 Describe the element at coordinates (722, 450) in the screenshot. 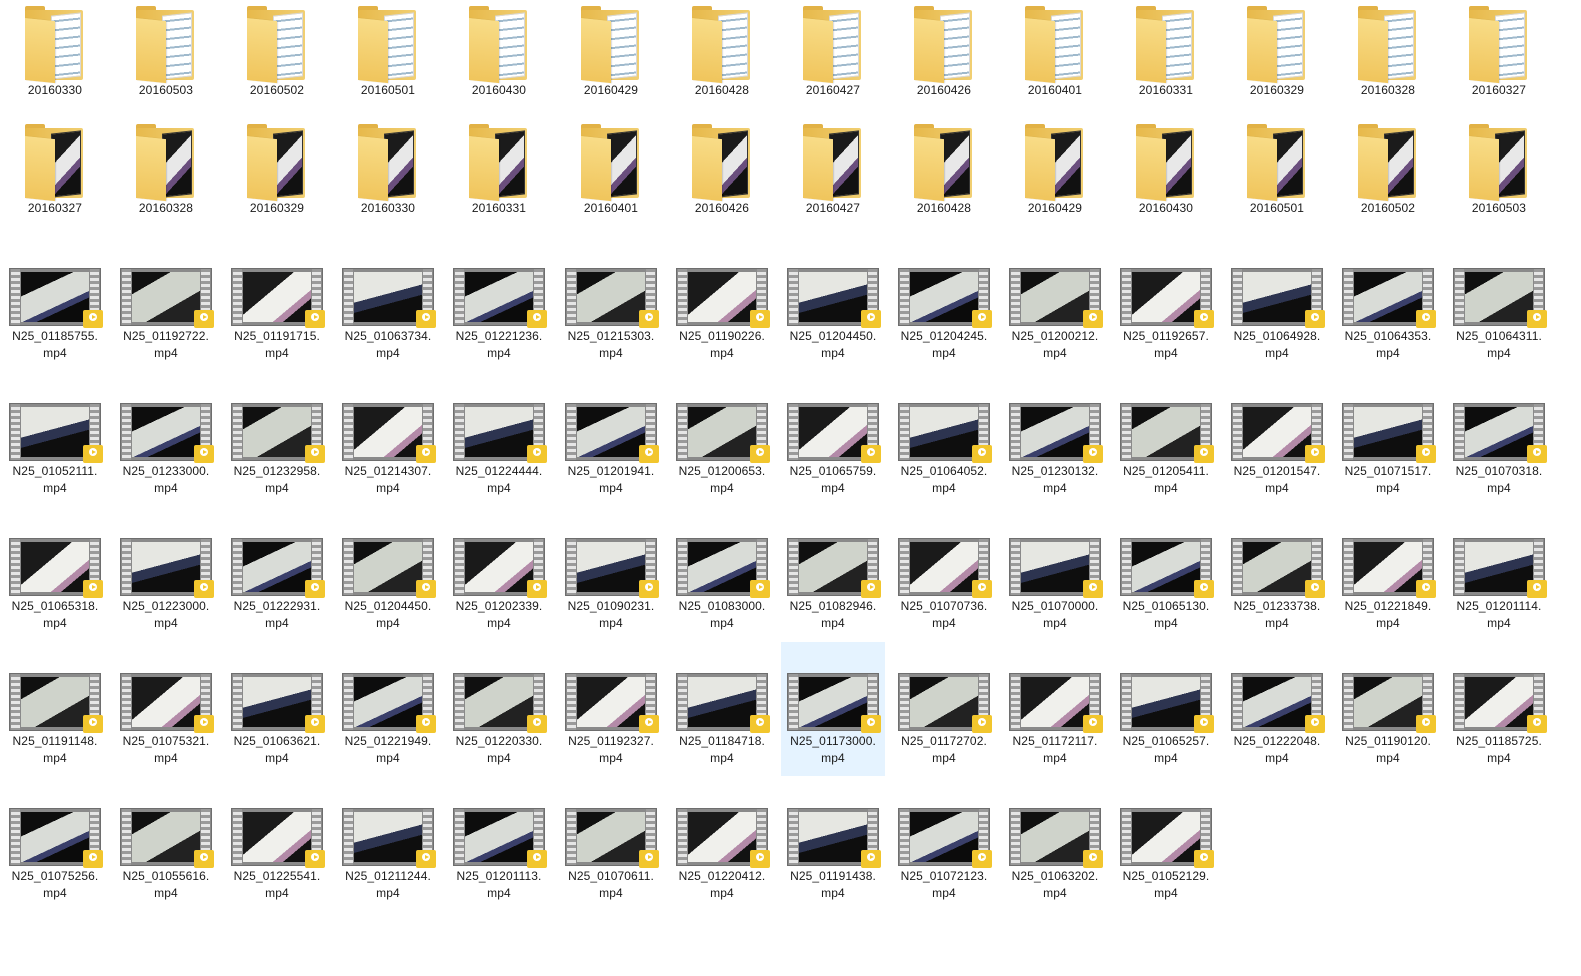

I see `video-file-item: N25_01200653. mp4` at that location.